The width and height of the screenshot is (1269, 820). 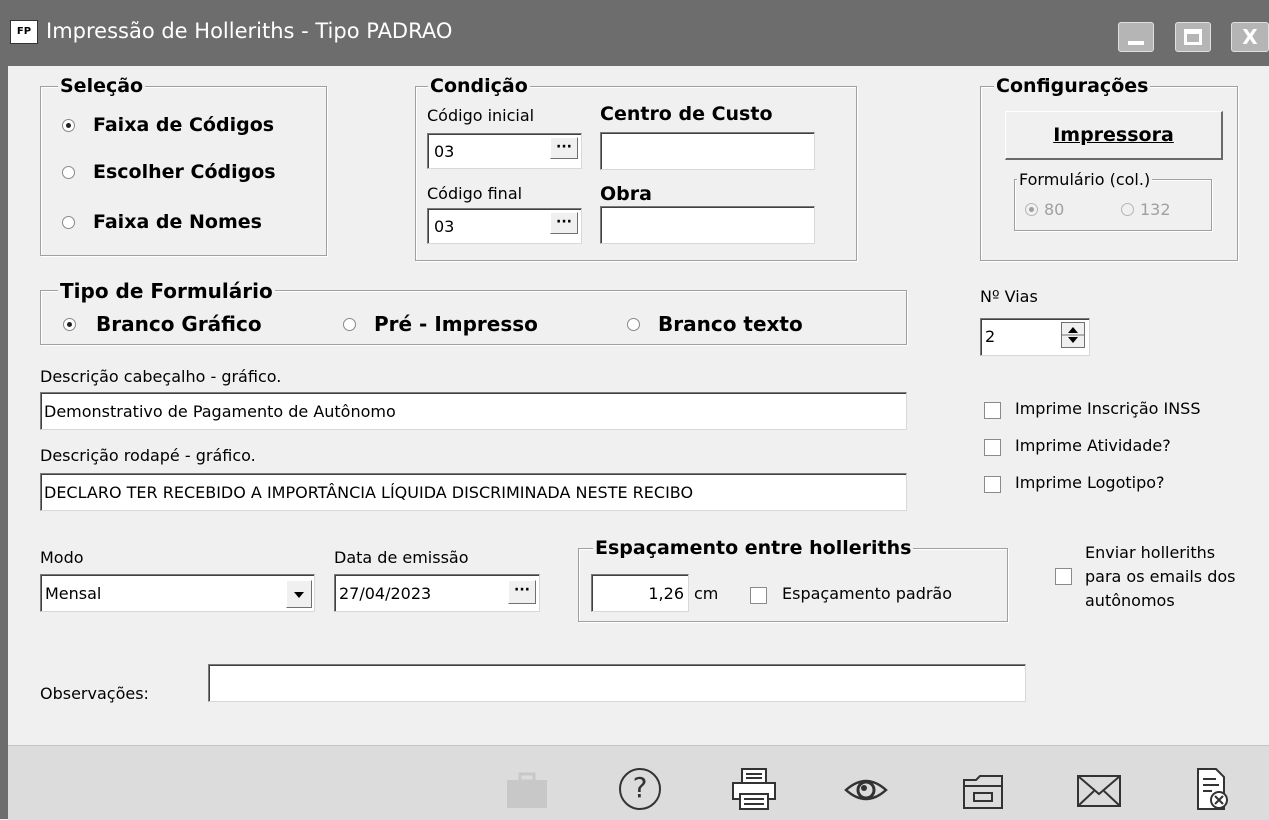 I want to click on enviar-emails-label-line3: autônomos, so click(x=1130, y=600).